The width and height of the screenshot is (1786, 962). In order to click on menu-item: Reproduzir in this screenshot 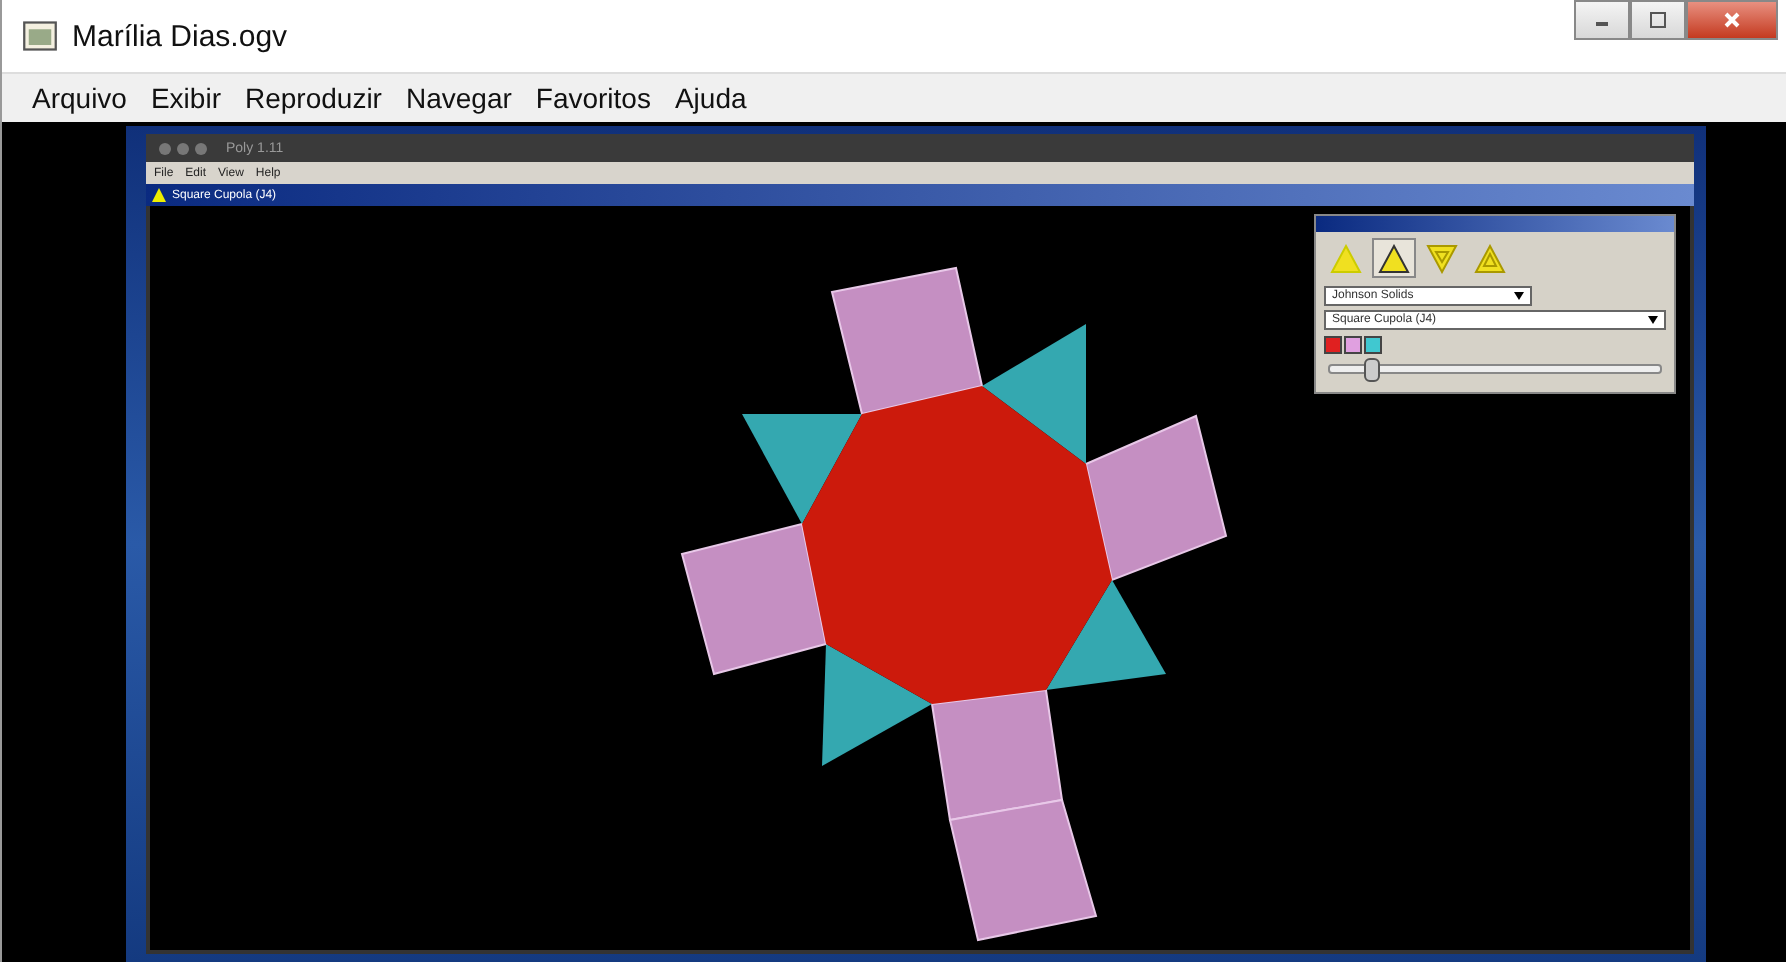, I will do `click(313, 98)`.